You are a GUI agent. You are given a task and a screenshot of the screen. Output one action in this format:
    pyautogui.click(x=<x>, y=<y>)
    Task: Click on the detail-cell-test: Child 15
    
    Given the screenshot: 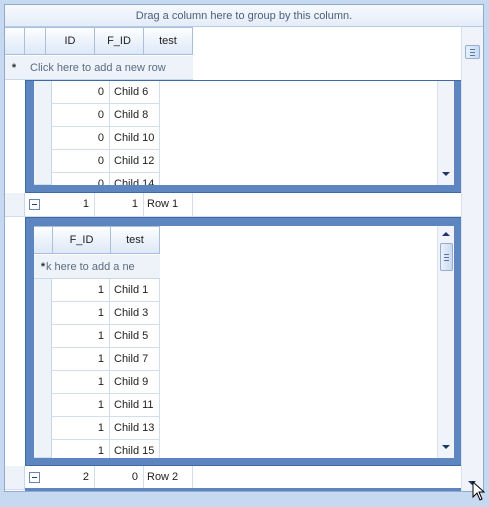 What is the action you would take?
    pyautogui.click(x=135, y=449)
    